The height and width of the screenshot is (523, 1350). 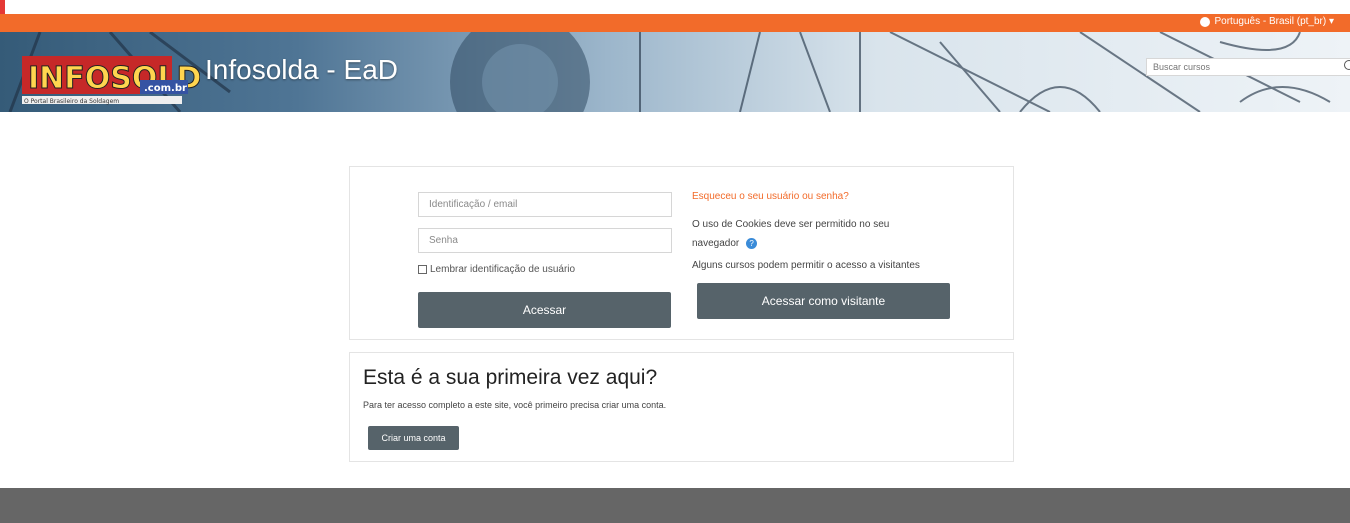 What do you see at coordinates (675, 7) in the screenshot?
I see `top-strip` at bounding box center [675, 7].